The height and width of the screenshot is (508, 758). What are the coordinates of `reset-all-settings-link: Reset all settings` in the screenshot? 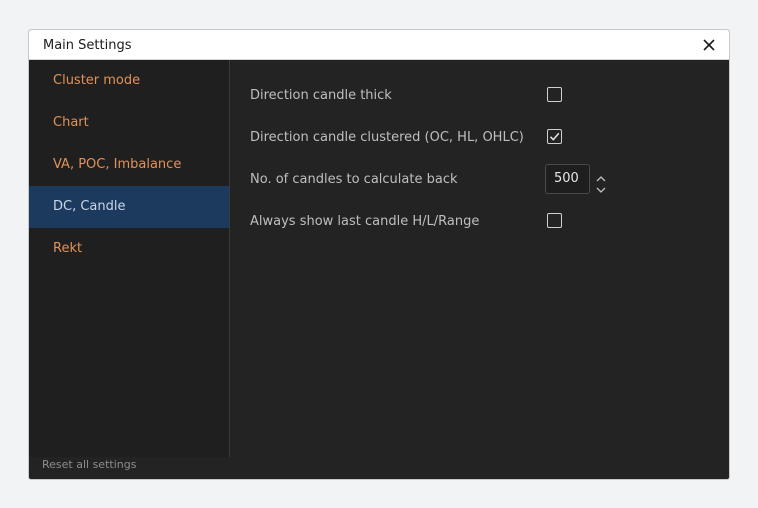 It's located at (89, 464).